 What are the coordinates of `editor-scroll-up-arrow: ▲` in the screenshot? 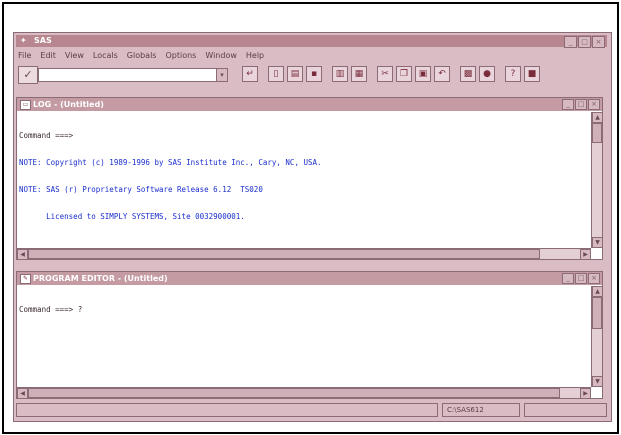 It's located at (597, 291).